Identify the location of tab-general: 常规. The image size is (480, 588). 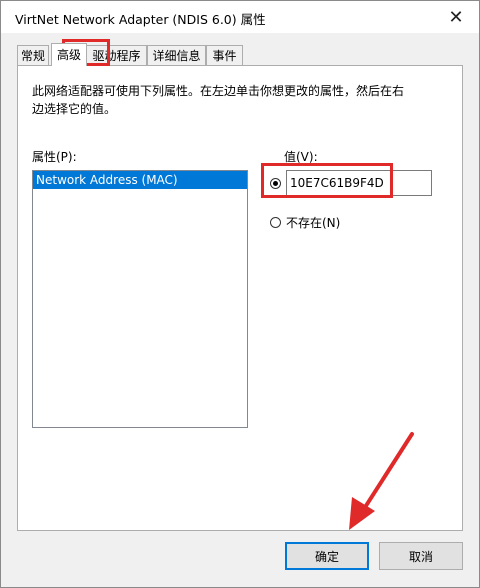
(33, 55).